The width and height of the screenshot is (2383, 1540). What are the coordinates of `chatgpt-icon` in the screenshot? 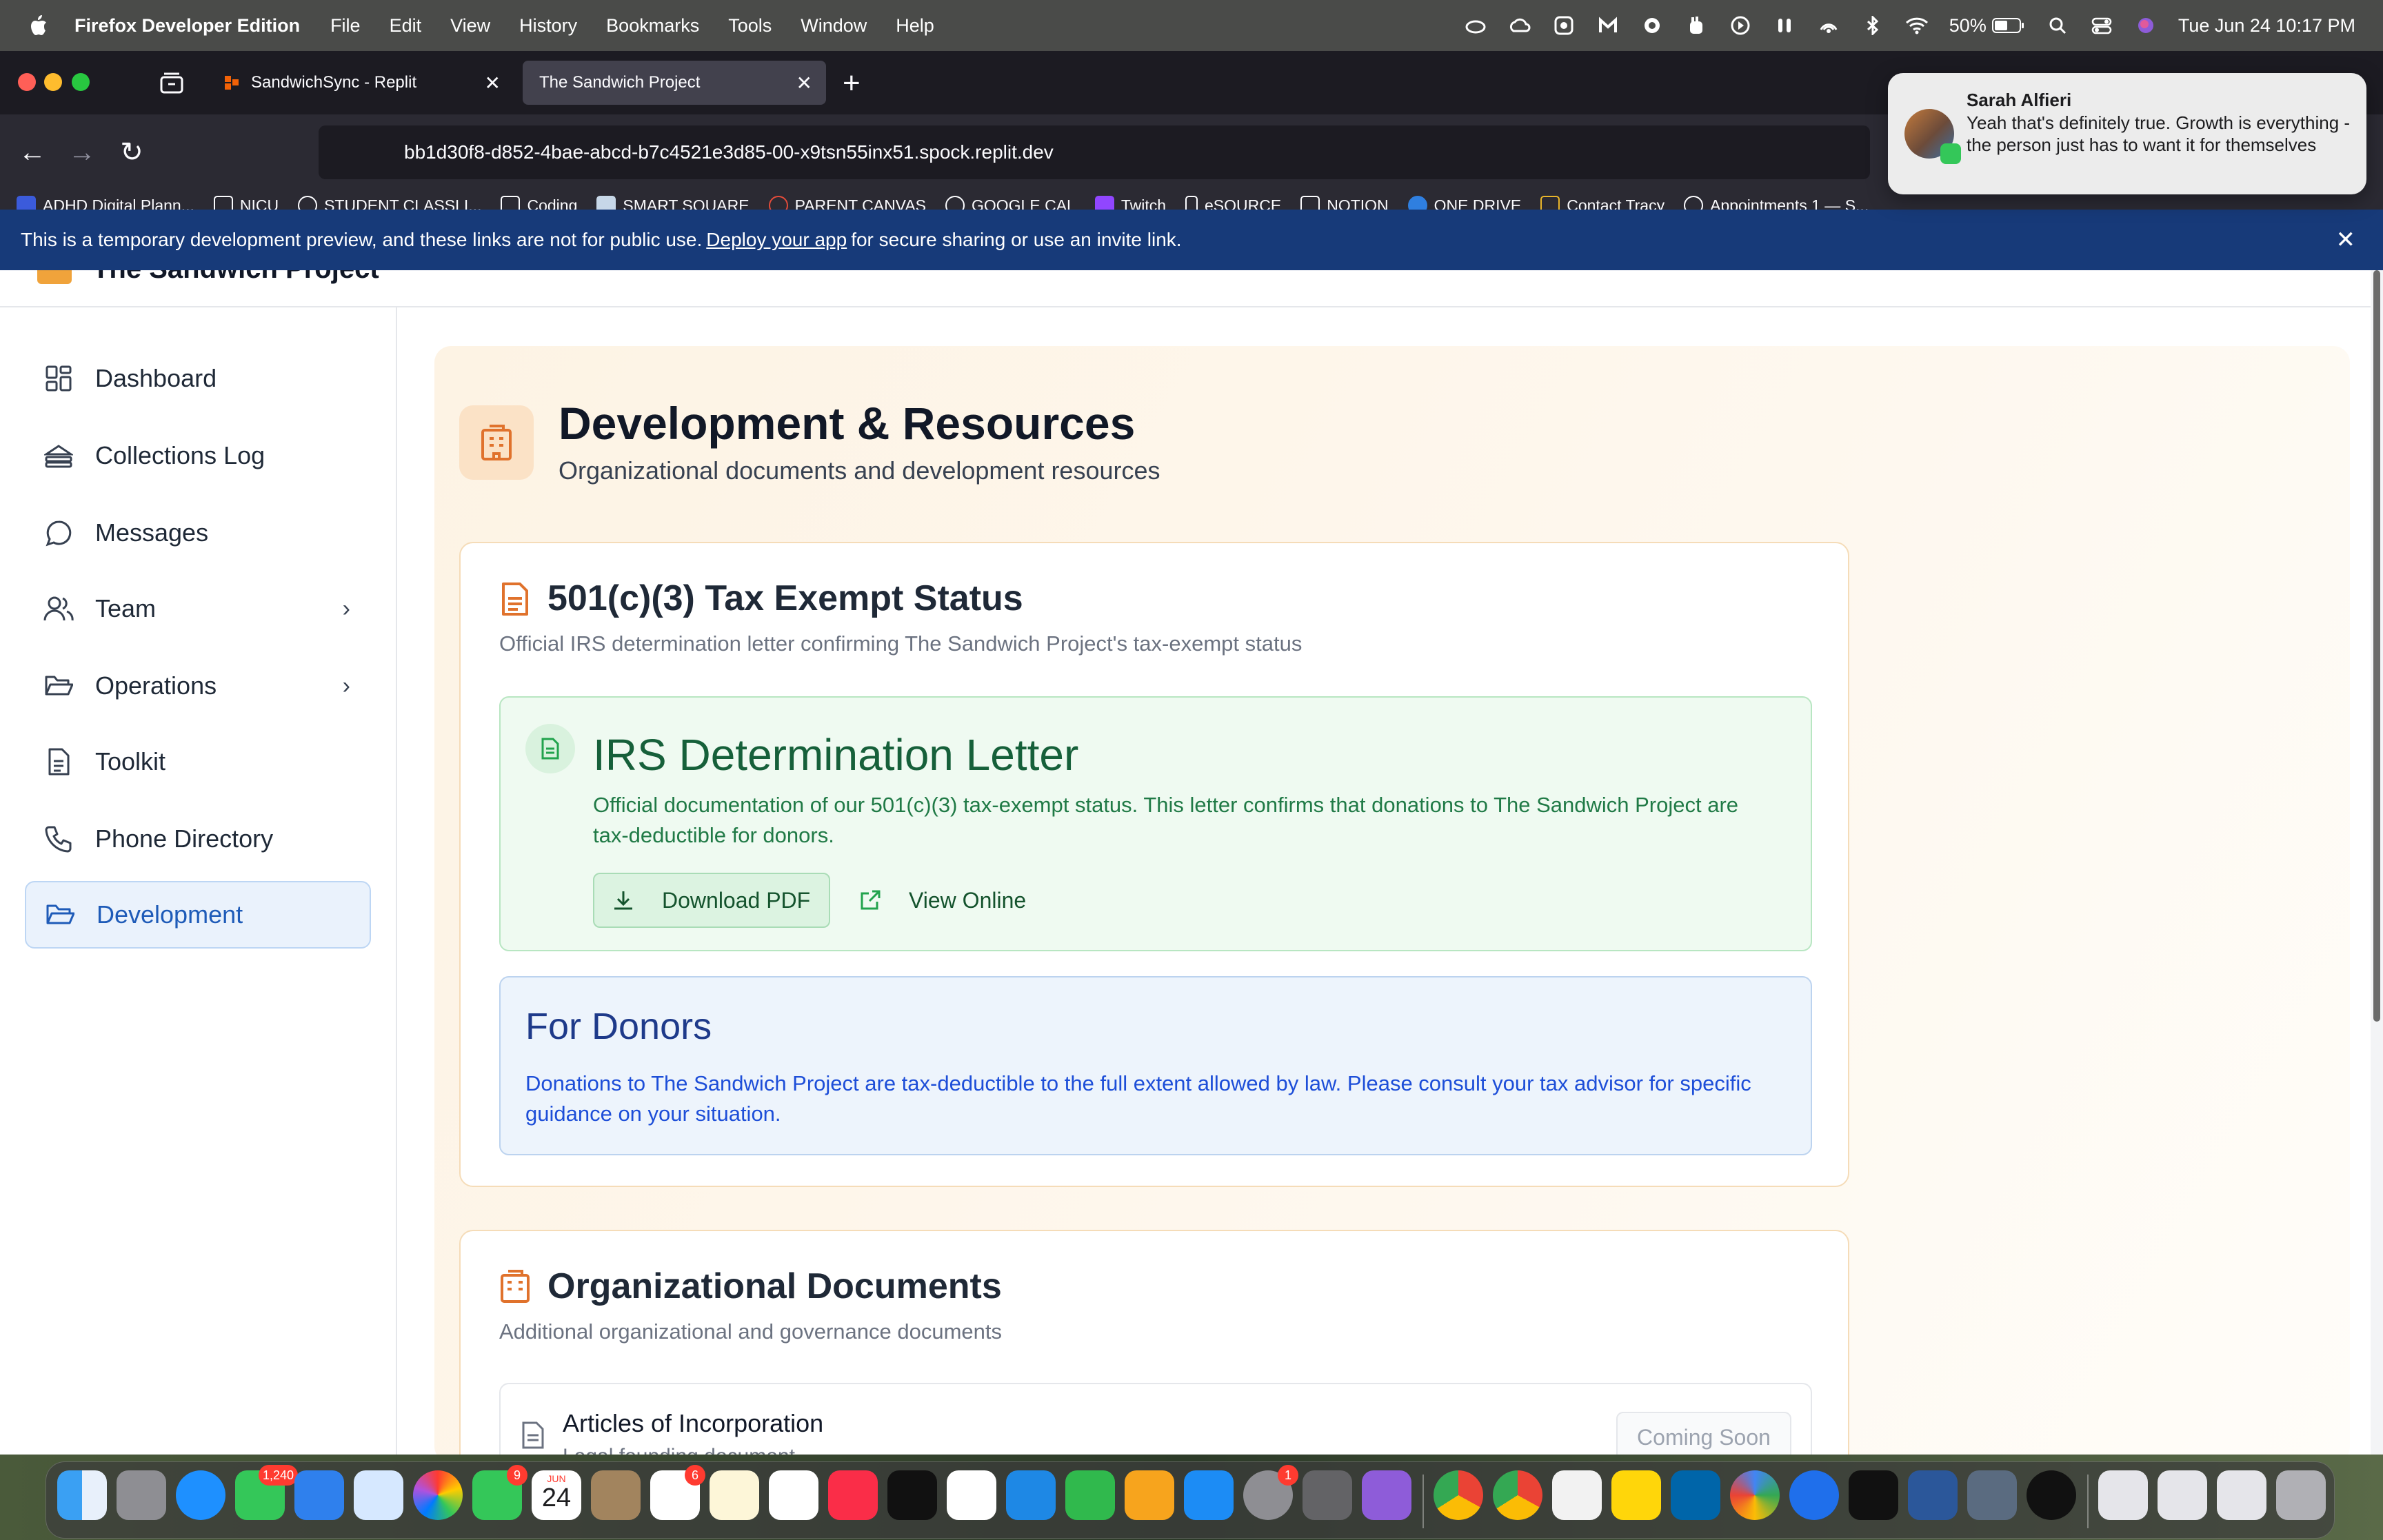 It's located at (2051, 1495).